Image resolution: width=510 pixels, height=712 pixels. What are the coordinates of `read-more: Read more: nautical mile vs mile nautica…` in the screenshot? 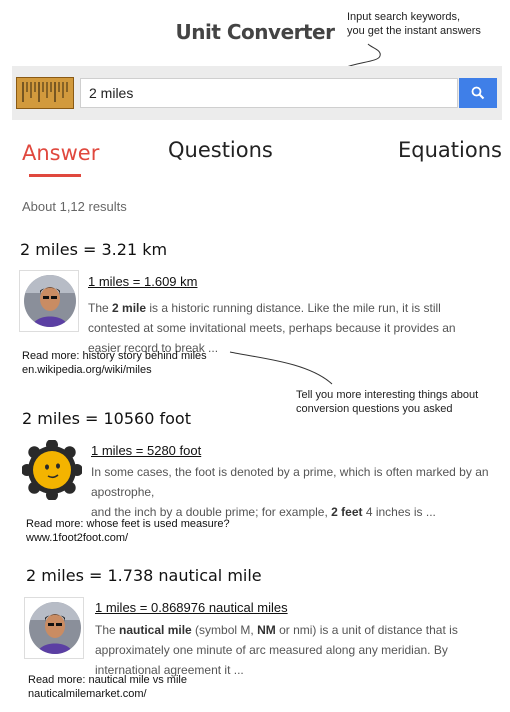 It's located at (107, 687).